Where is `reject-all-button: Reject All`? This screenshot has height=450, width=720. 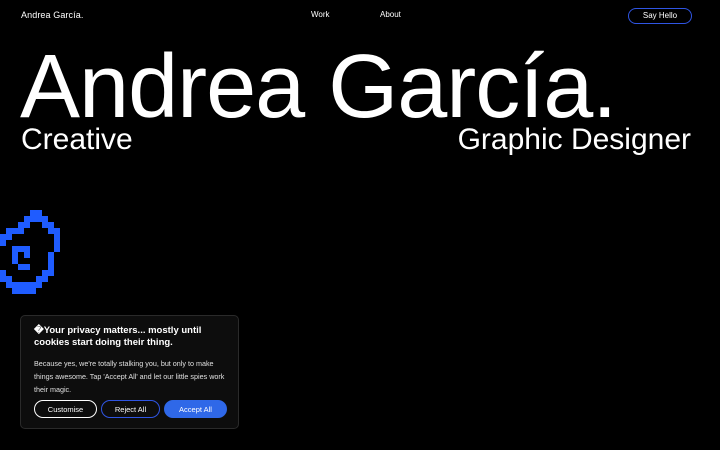 reject-all-button: Reject All is located at coordinates (130, 409).